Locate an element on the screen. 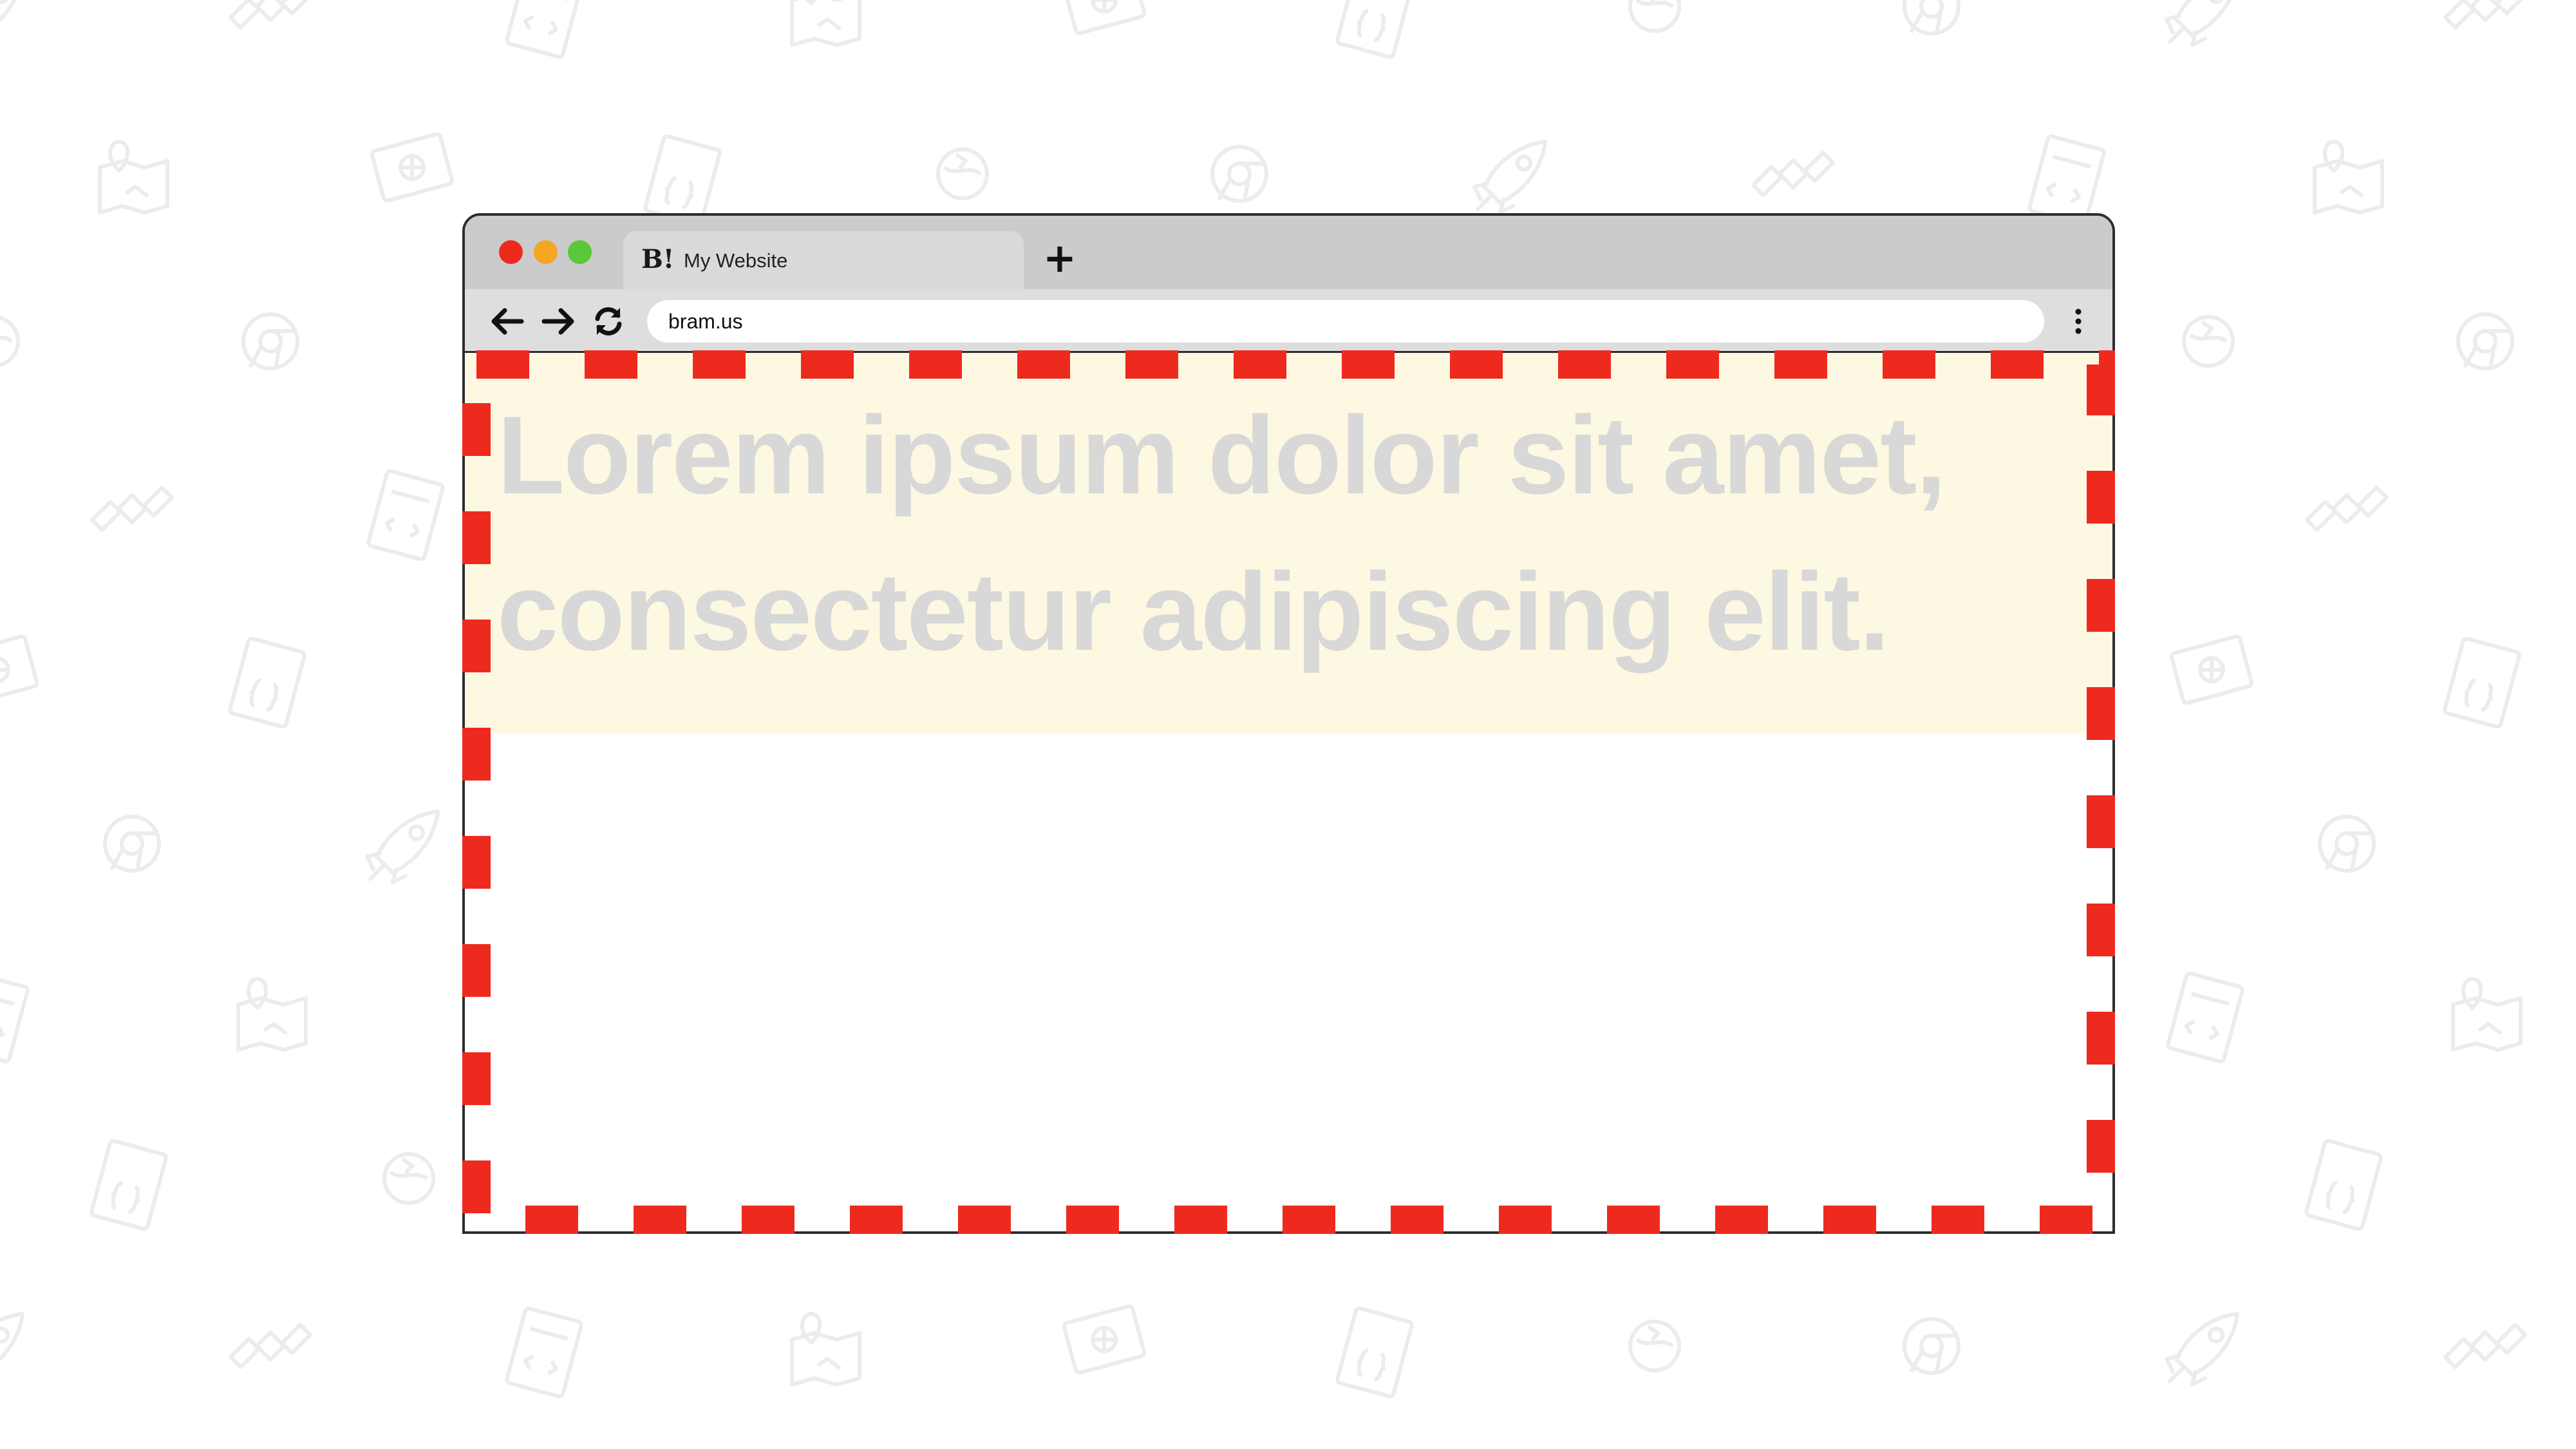 The width and height of the screenshot is (2576, 1449). back-button is located at coordinates (507, 321).